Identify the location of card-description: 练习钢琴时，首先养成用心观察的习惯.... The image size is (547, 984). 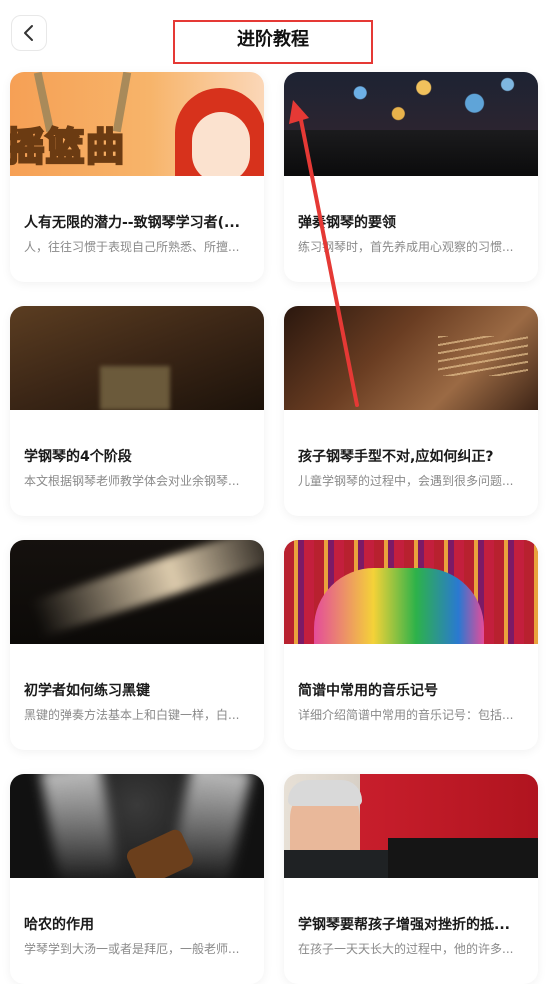
(406, 247).